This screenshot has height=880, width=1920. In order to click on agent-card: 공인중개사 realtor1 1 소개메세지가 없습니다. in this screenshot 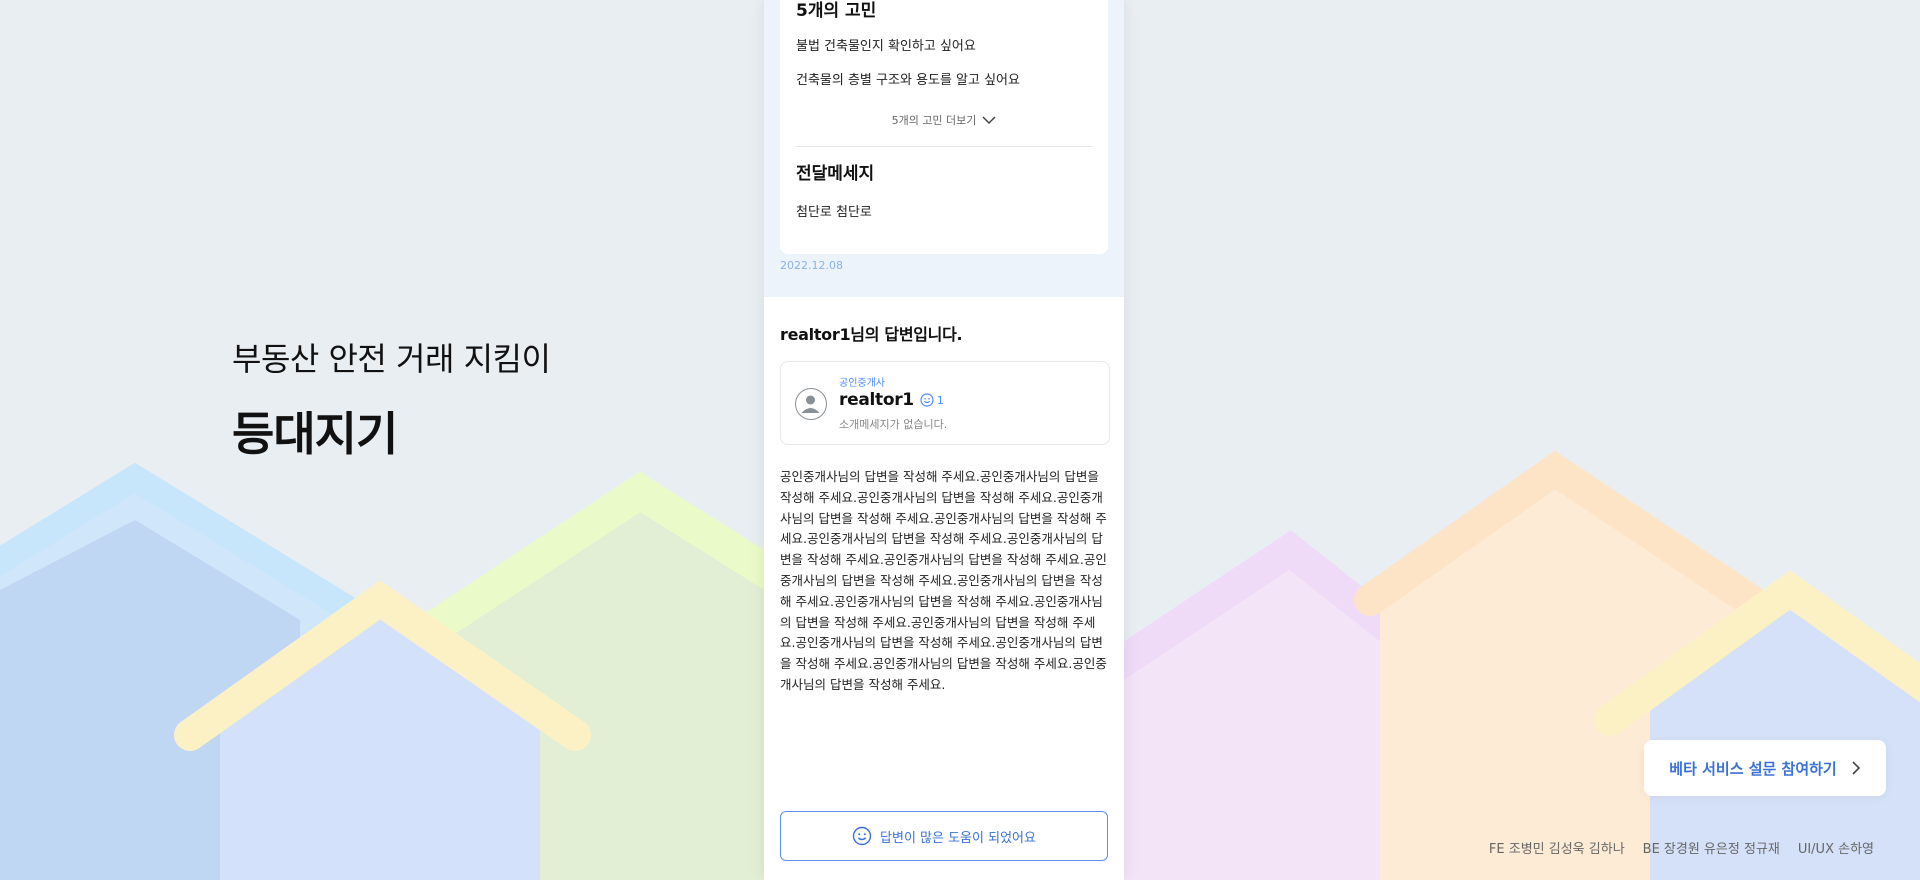, I will do `click(945, 403)`.